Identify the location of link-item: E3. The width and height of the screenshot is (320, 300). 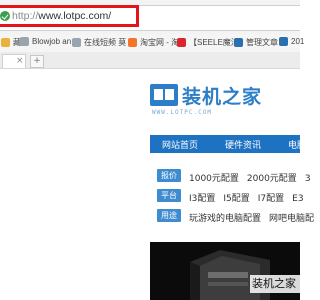
(297, 199).